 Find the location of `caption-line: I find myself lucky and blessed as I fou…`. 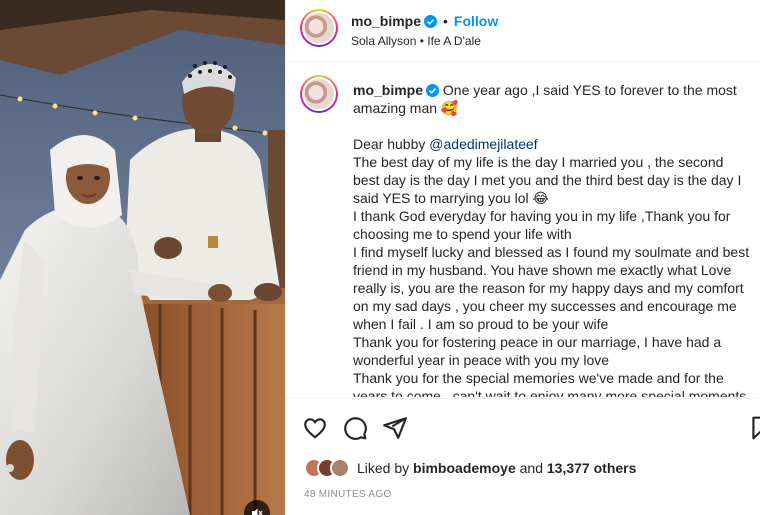

caption-line: I find myself lucky and blessed as I fou… is located at coordinates (551, 288).